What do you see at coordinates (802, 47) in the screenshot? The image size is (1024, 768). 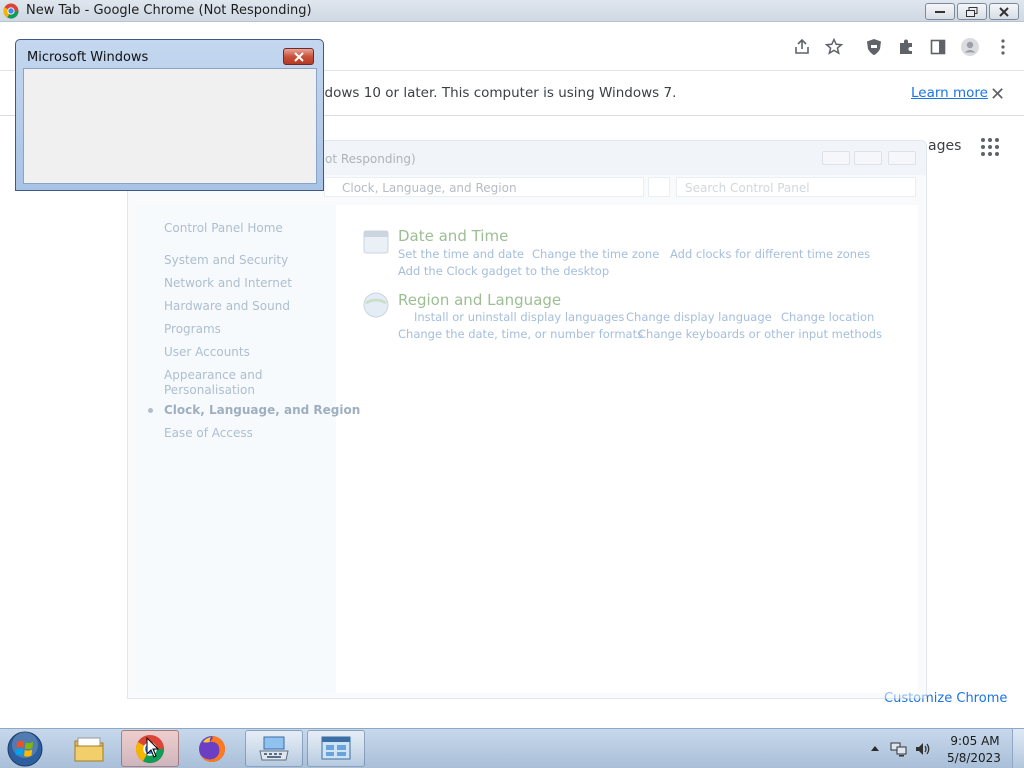 I see `share-icon` at bounding box center [802, 47].